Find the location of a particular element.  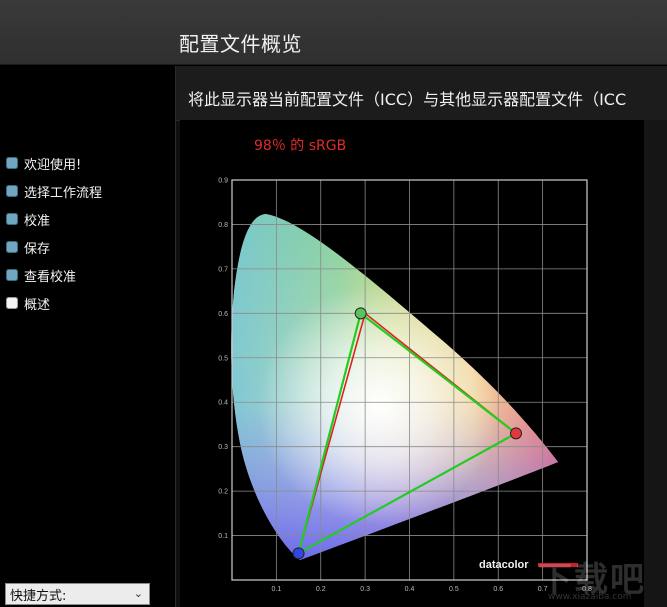

x-tick-label: 0.4 is located at coordinates (410, 589).